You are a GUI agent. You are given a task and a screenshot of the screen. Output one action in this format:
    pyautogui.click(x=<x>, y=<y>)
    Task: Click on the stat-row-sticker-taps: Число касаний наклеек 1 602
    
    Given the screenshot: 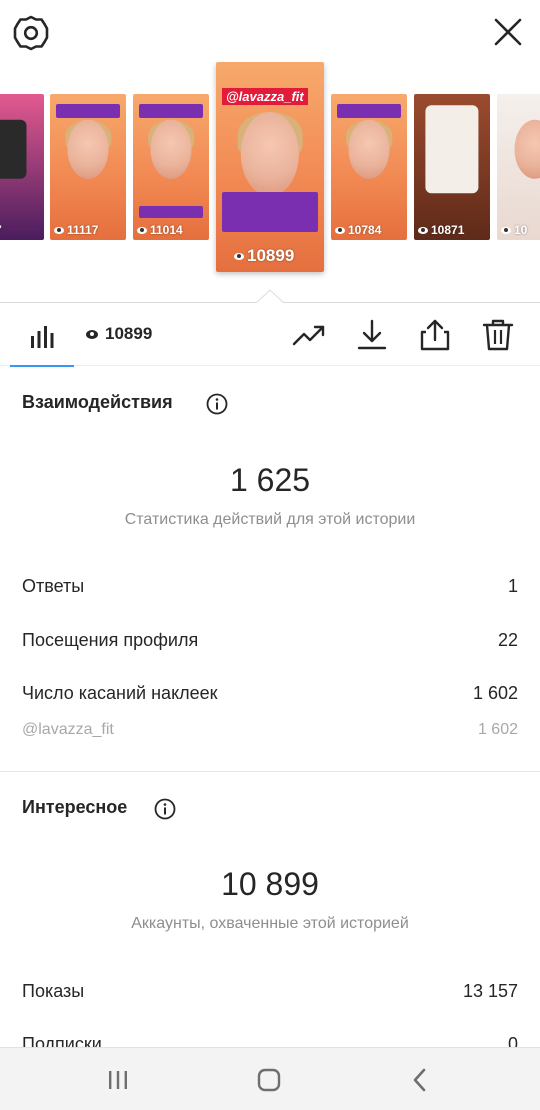 What is the action you would take?
    pyautogui.click(x=270, y=693)
    